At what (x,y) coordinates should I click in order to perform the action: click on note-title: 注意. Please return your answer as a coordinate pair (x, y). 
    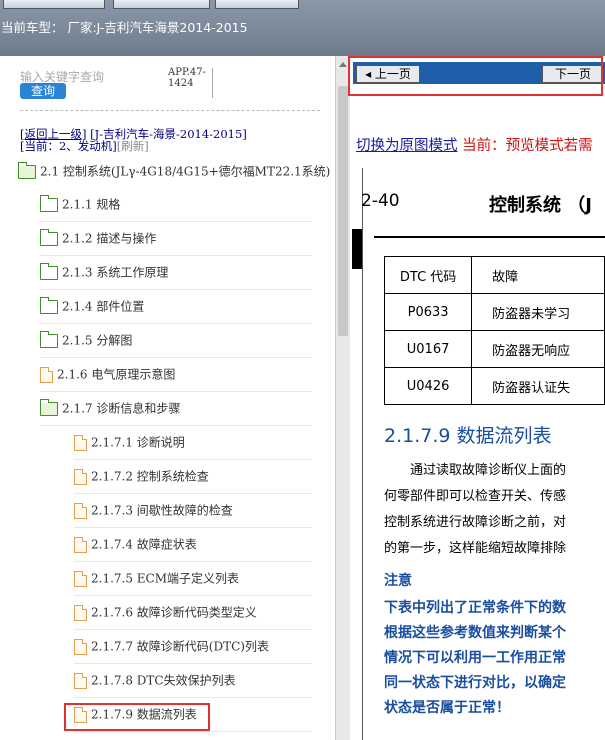
    Looking at the image, I should click on (398, 581).